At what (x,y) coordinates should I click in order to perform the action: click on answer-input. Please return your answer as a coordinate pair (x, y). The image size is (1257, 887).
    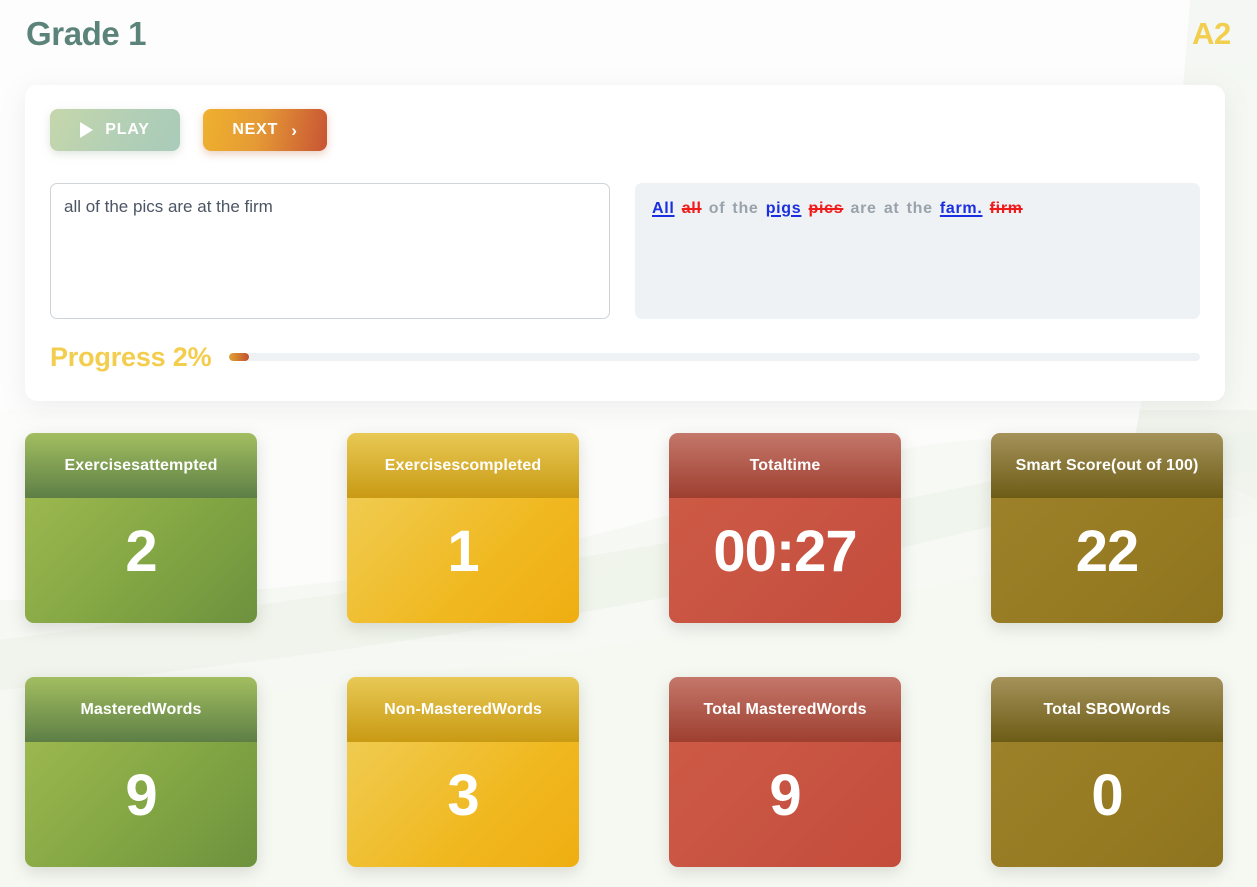
    Looking at the image, I should click on (330, 251).